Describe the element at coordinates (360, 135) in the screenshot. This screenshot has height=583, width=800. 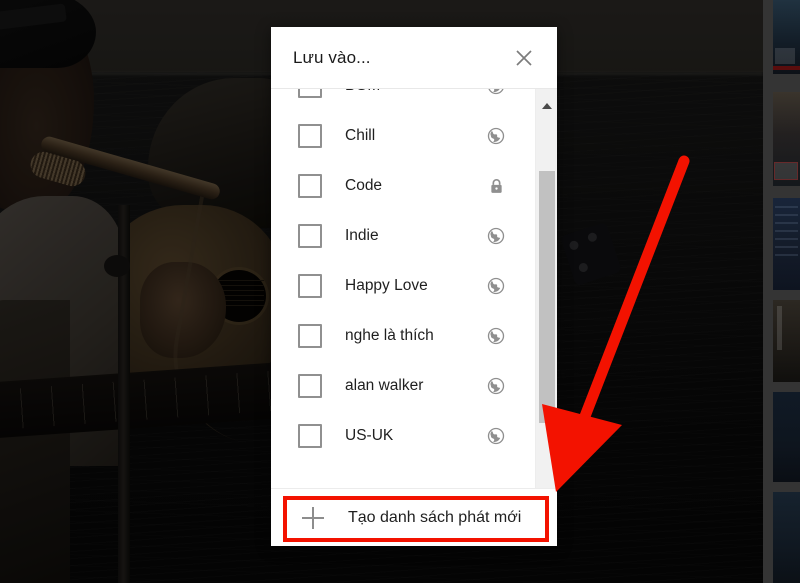
I see `playlist-name: Chill` at that location.